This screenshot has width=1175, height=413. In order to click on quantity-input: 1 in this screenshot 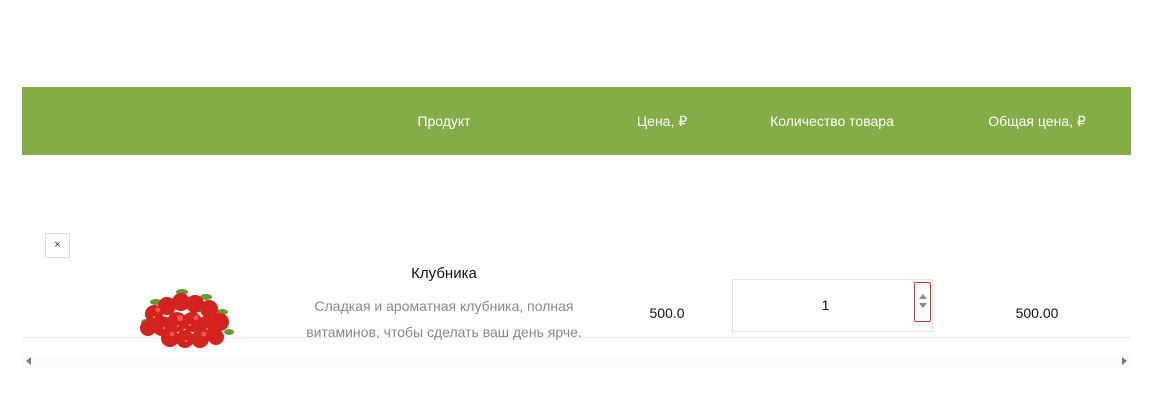, I will do `click(825, 305)`.